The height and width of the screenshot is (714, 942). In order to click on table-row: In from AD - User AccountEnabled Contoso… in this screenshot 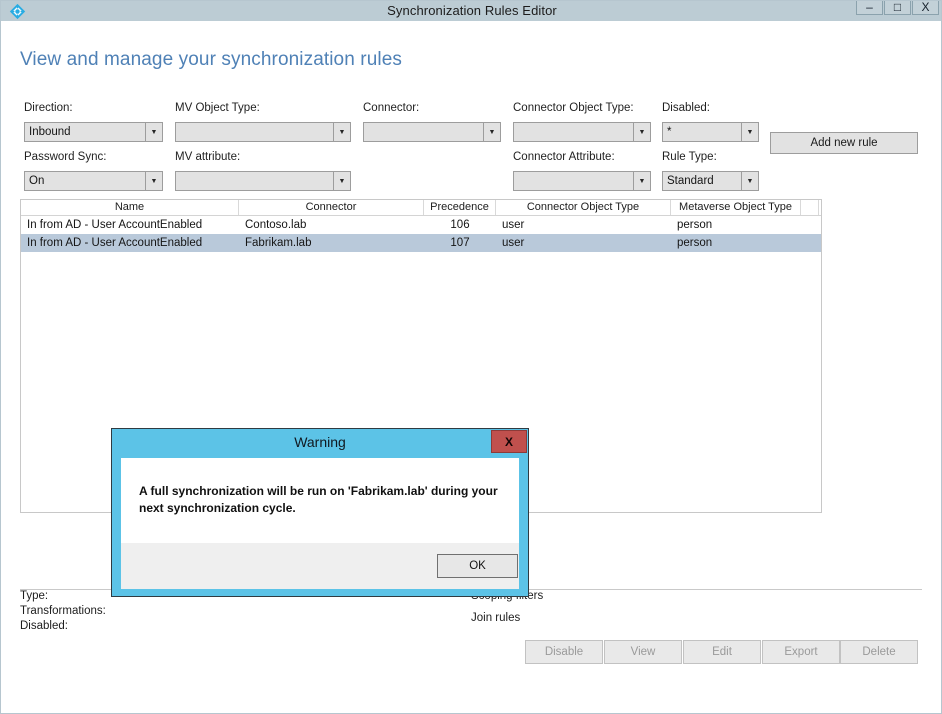, I will do `click(421, 225)`.